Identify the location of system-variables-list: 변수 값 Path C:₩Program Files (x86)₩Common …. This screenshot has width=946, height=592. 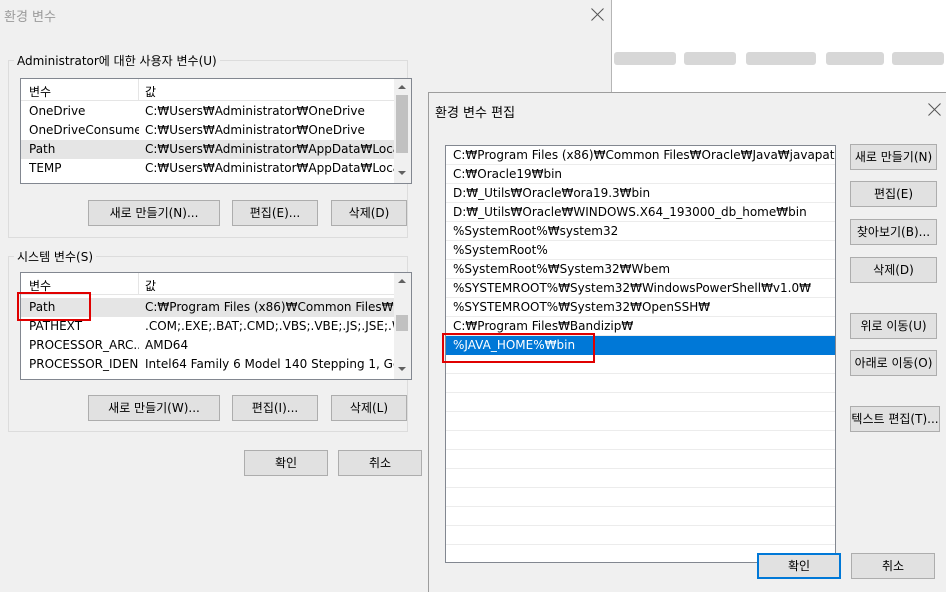
(216, 326).